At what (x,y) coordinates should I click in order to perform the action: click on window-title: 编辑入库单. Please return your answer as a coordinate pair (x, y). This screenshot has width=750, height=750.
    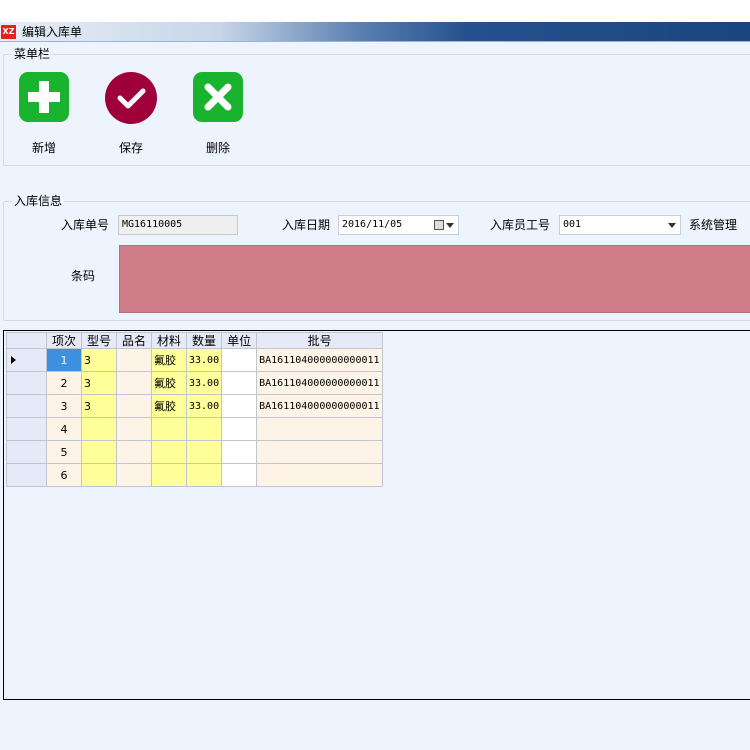
    Looking at the image, I should click on (52, 32).